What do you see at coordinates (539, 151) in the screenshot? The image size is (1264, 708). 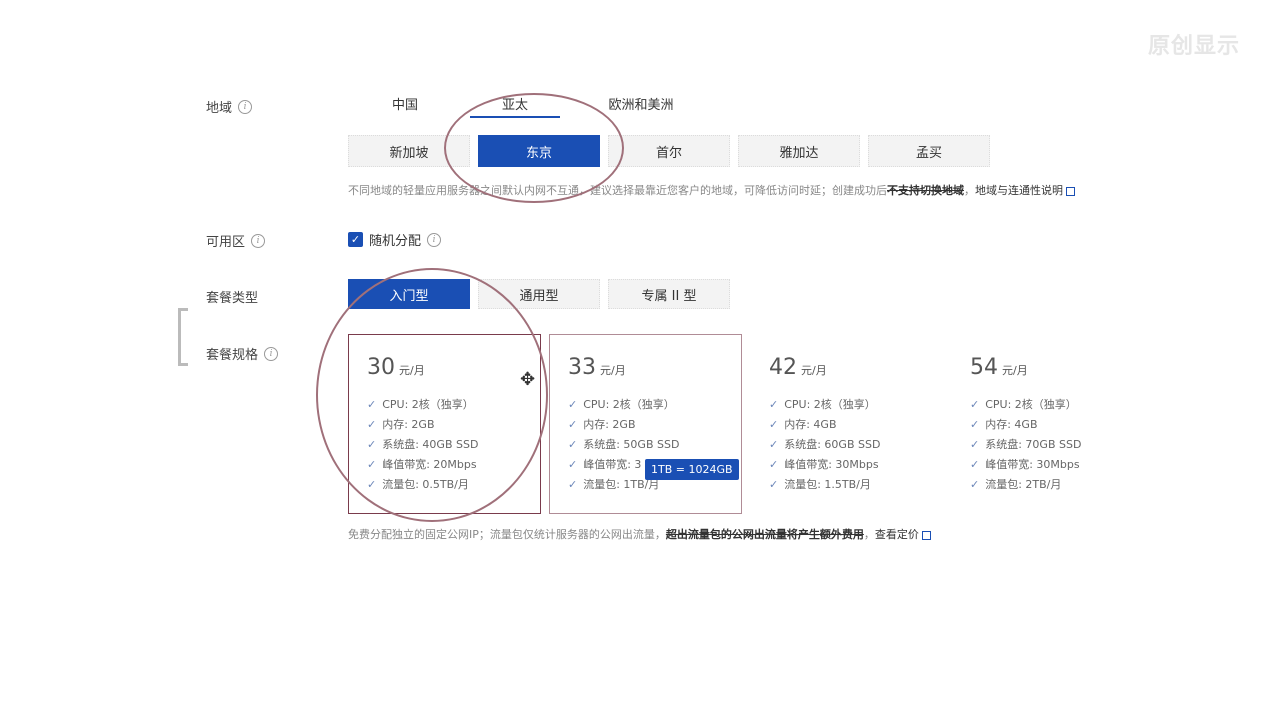 I see `city-tokyo: 东京` at bounding box center [539, 151].